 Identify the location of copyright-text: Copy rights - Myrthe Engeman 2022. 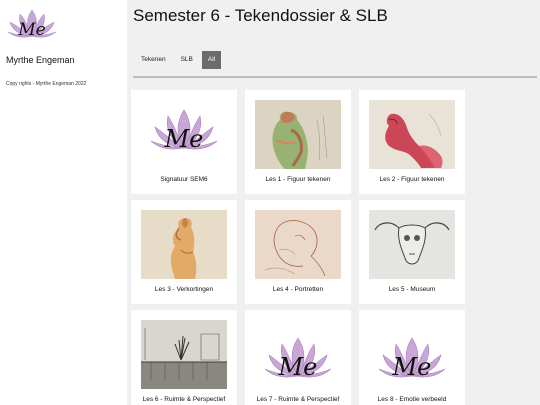
(46, 84).